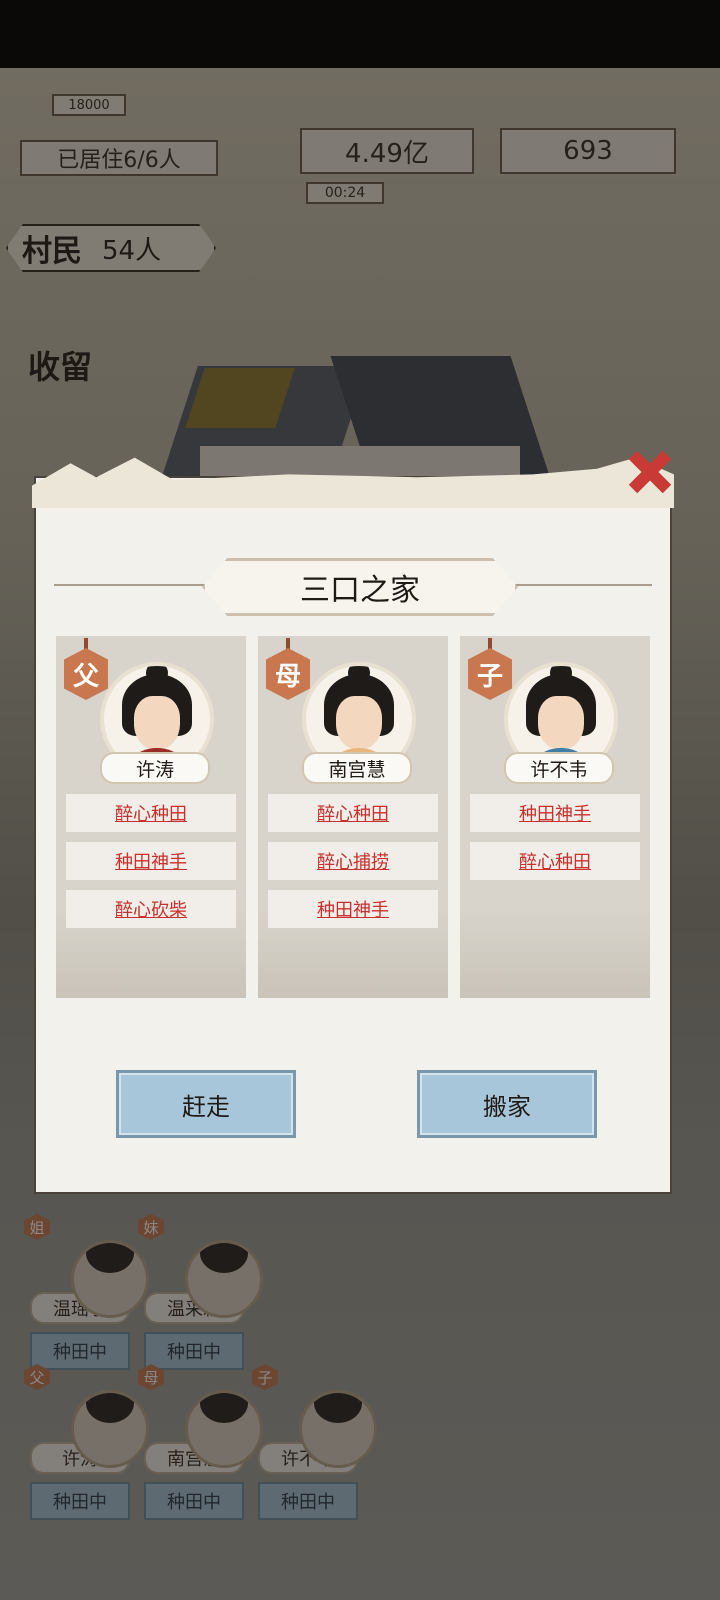 The width and height of the screenshot is (720, 1600). What do you see at coordinates (353, 861) in the screenshot?
I see `trait-link: 醉心捕捞` at bounding box center [353, 861].